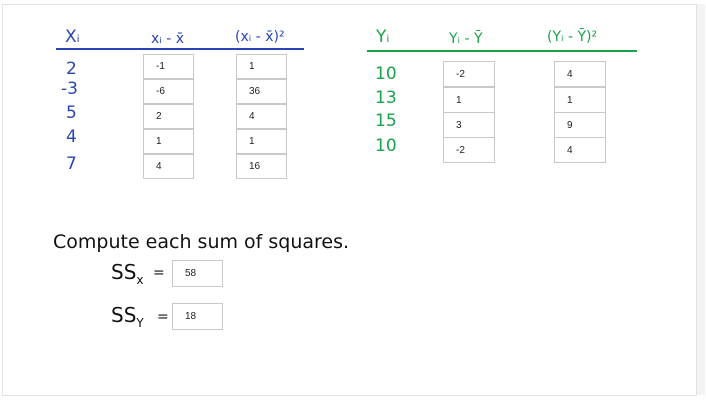 This screenshot has height=405, width=706. What do you see at coordinates (580, 125) in the screenshot?
I see `y-squared-input: 9` at bounding box center [580, 125].